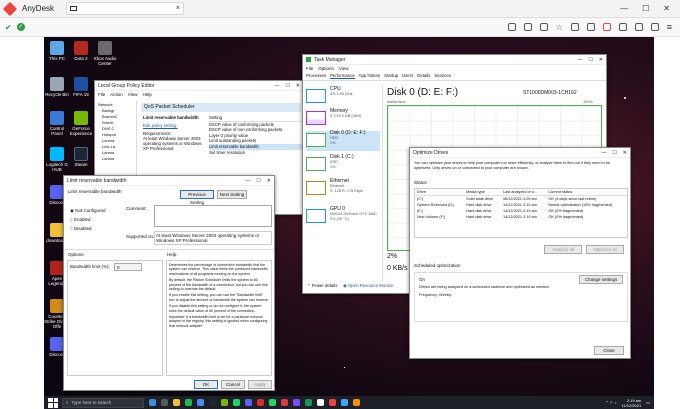 The width and height of the screenshot is (680, 409). What do you see at coordinates (368, 286) in the screenshot?
I see `open-resource-monitor-link: ◉ Open Resource Monitor` at bounding box center [368, 286].